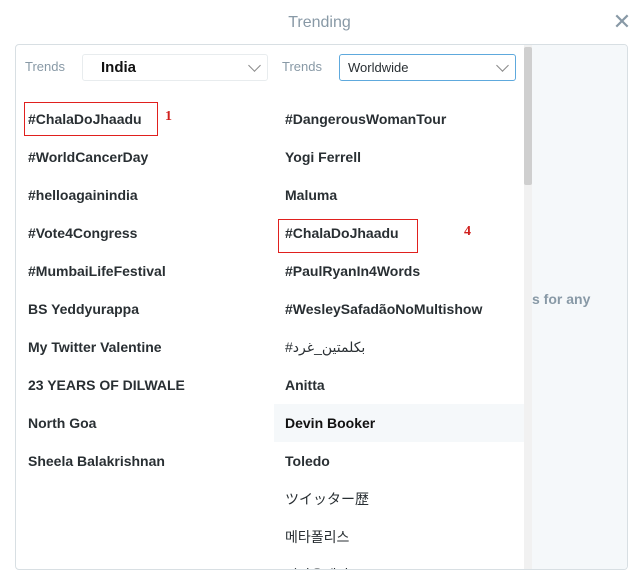 The height and width of the screenshot is (578, 639). I want to click on highlight-box-left, so click(91, 119).